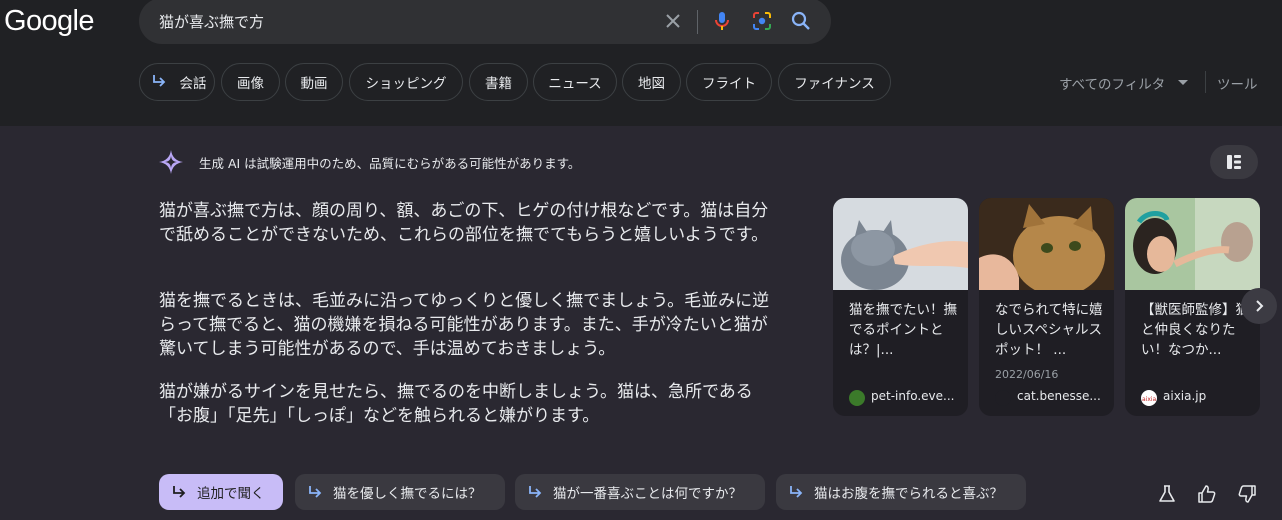 This screenshot has width=1282, height=520. What do you see at coordinates (908, 494) in the screenshot?
I see `followup-label: 猫はお腹を撫でられると喜ぶ？` at bounding box center [908, 494].